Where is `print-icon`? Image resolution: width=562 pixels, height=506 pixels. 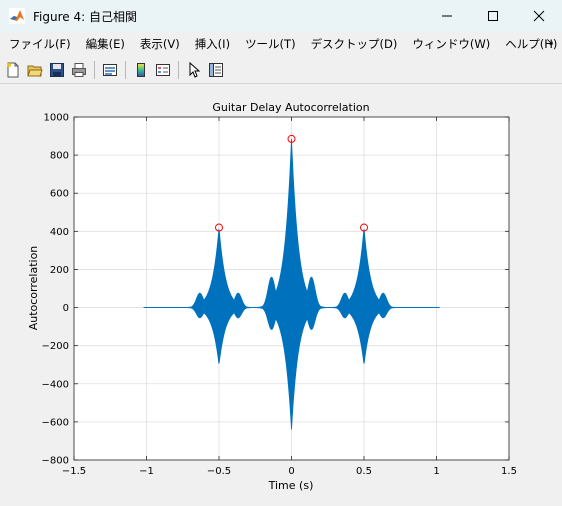 print-icon is located at coordinates (79, 70).